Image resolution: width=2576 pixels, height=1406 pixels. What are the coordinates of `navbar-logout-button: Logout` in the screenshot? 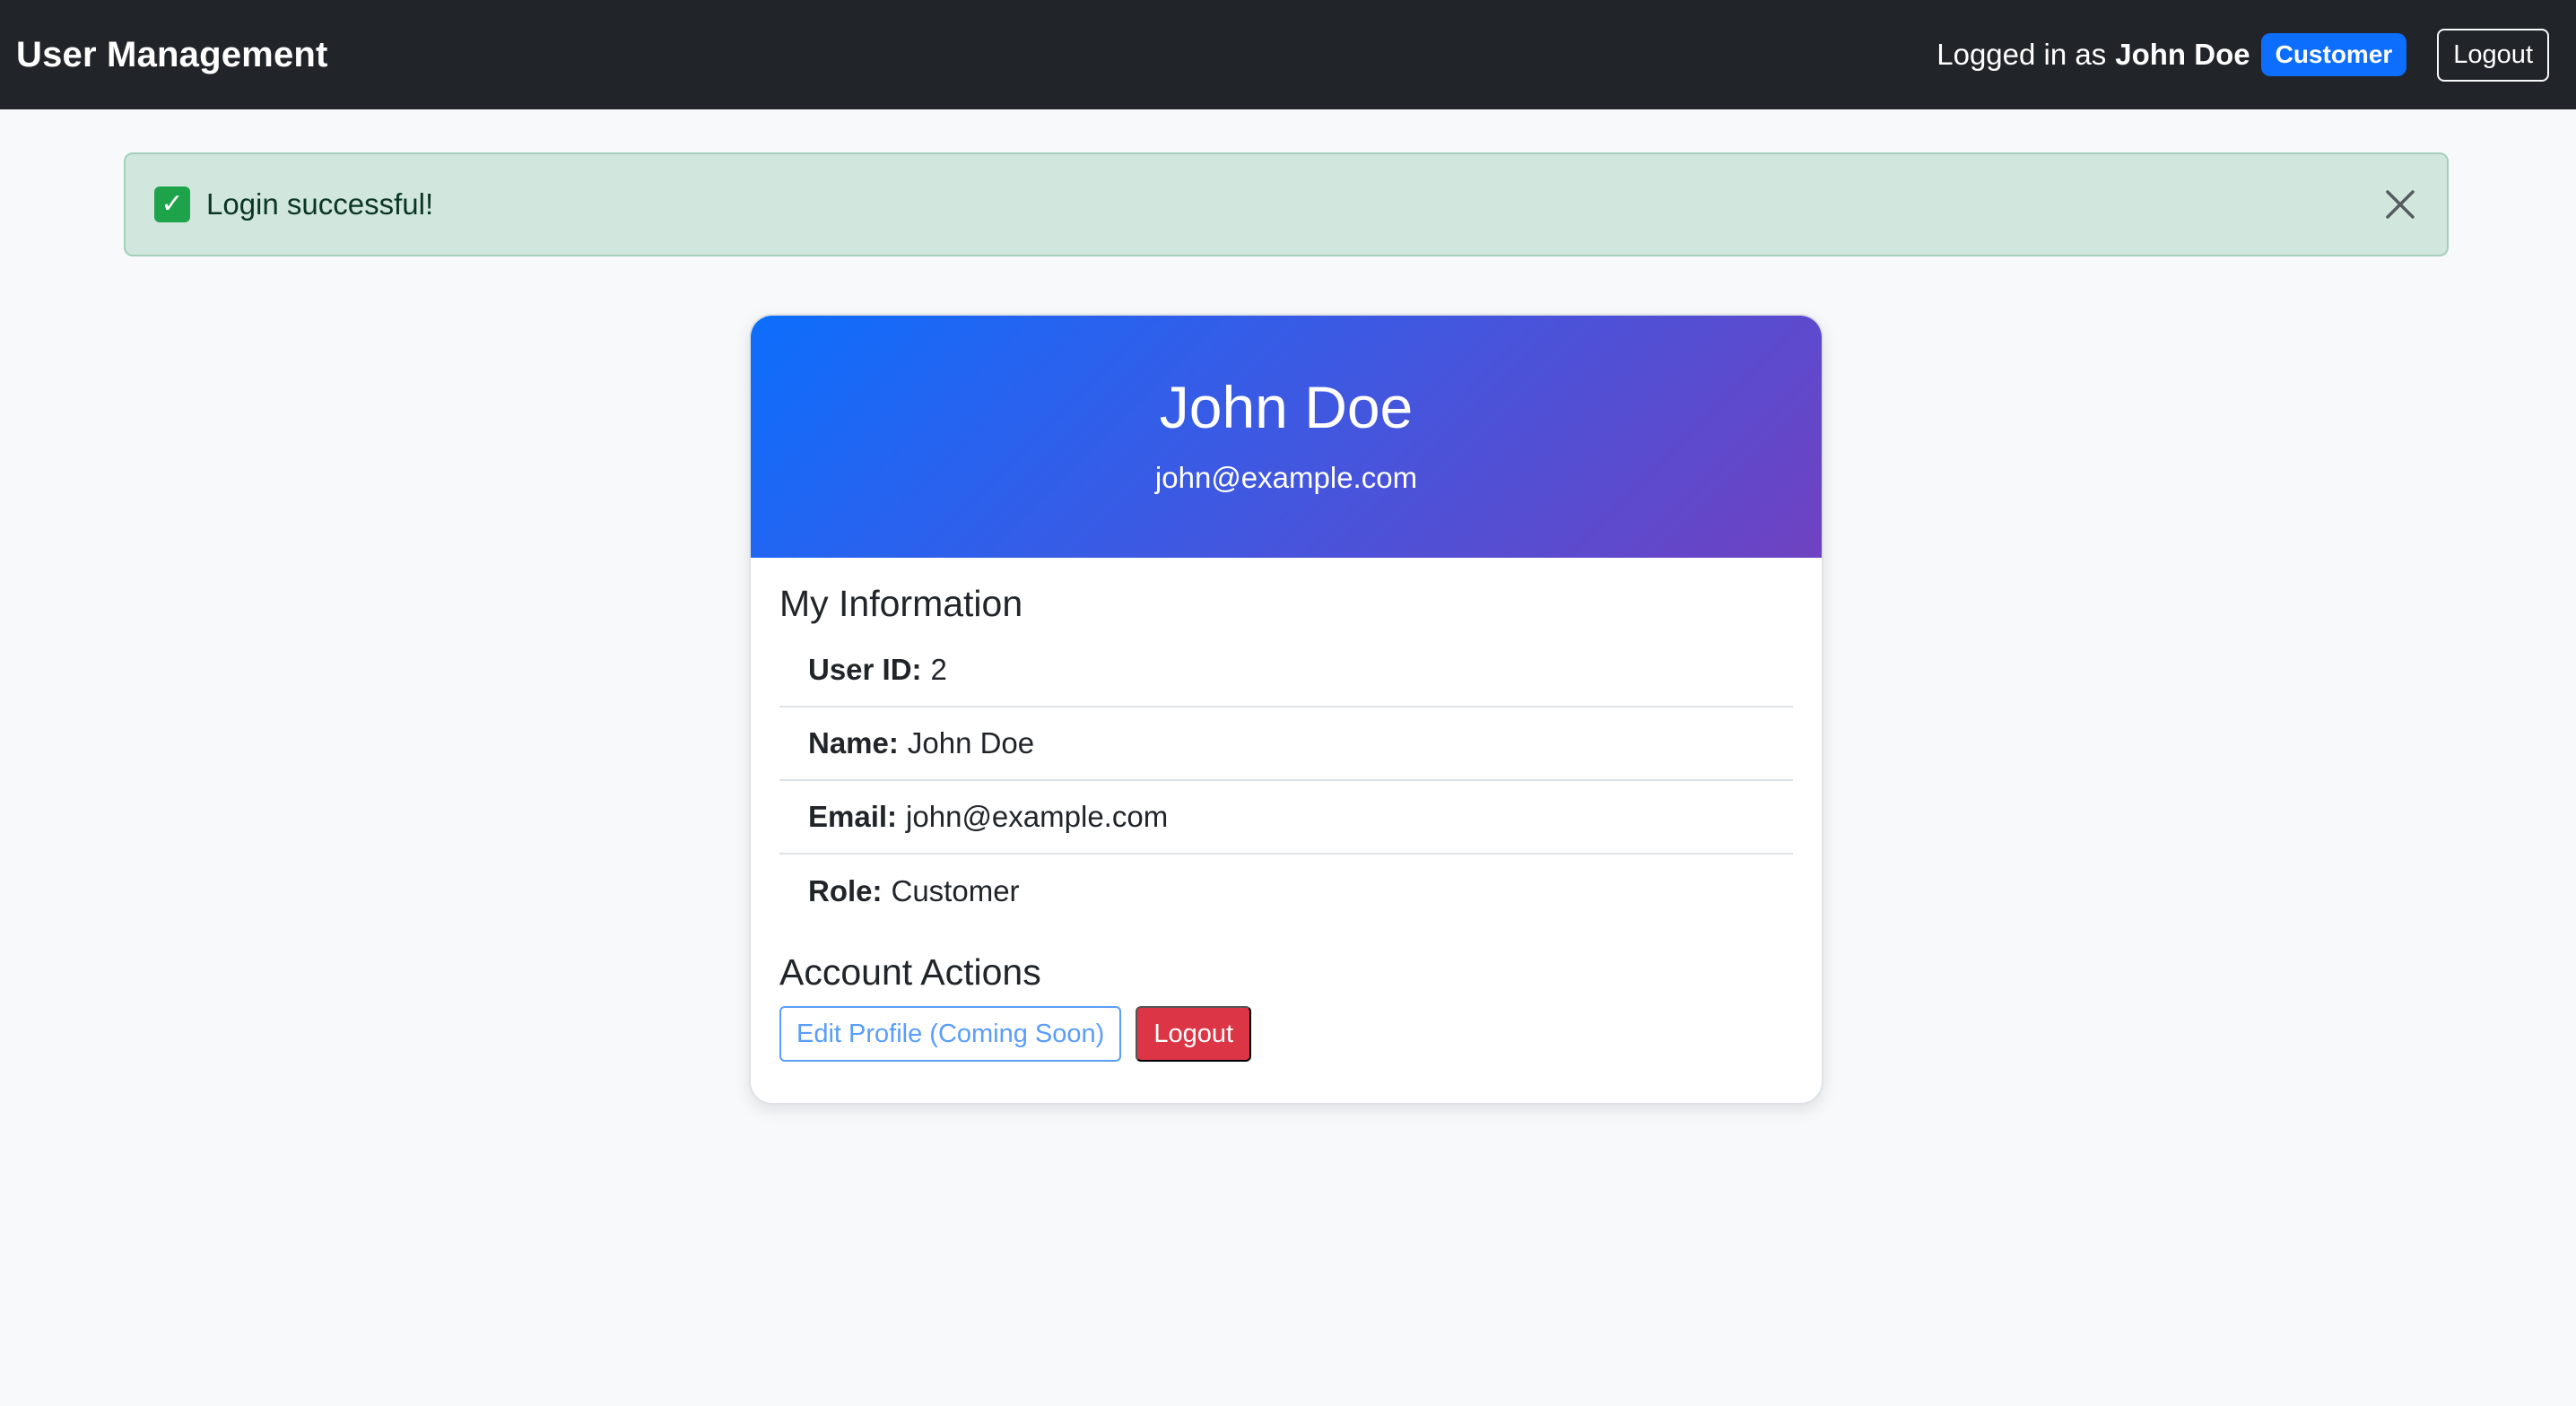 It's located at (2493, 55).